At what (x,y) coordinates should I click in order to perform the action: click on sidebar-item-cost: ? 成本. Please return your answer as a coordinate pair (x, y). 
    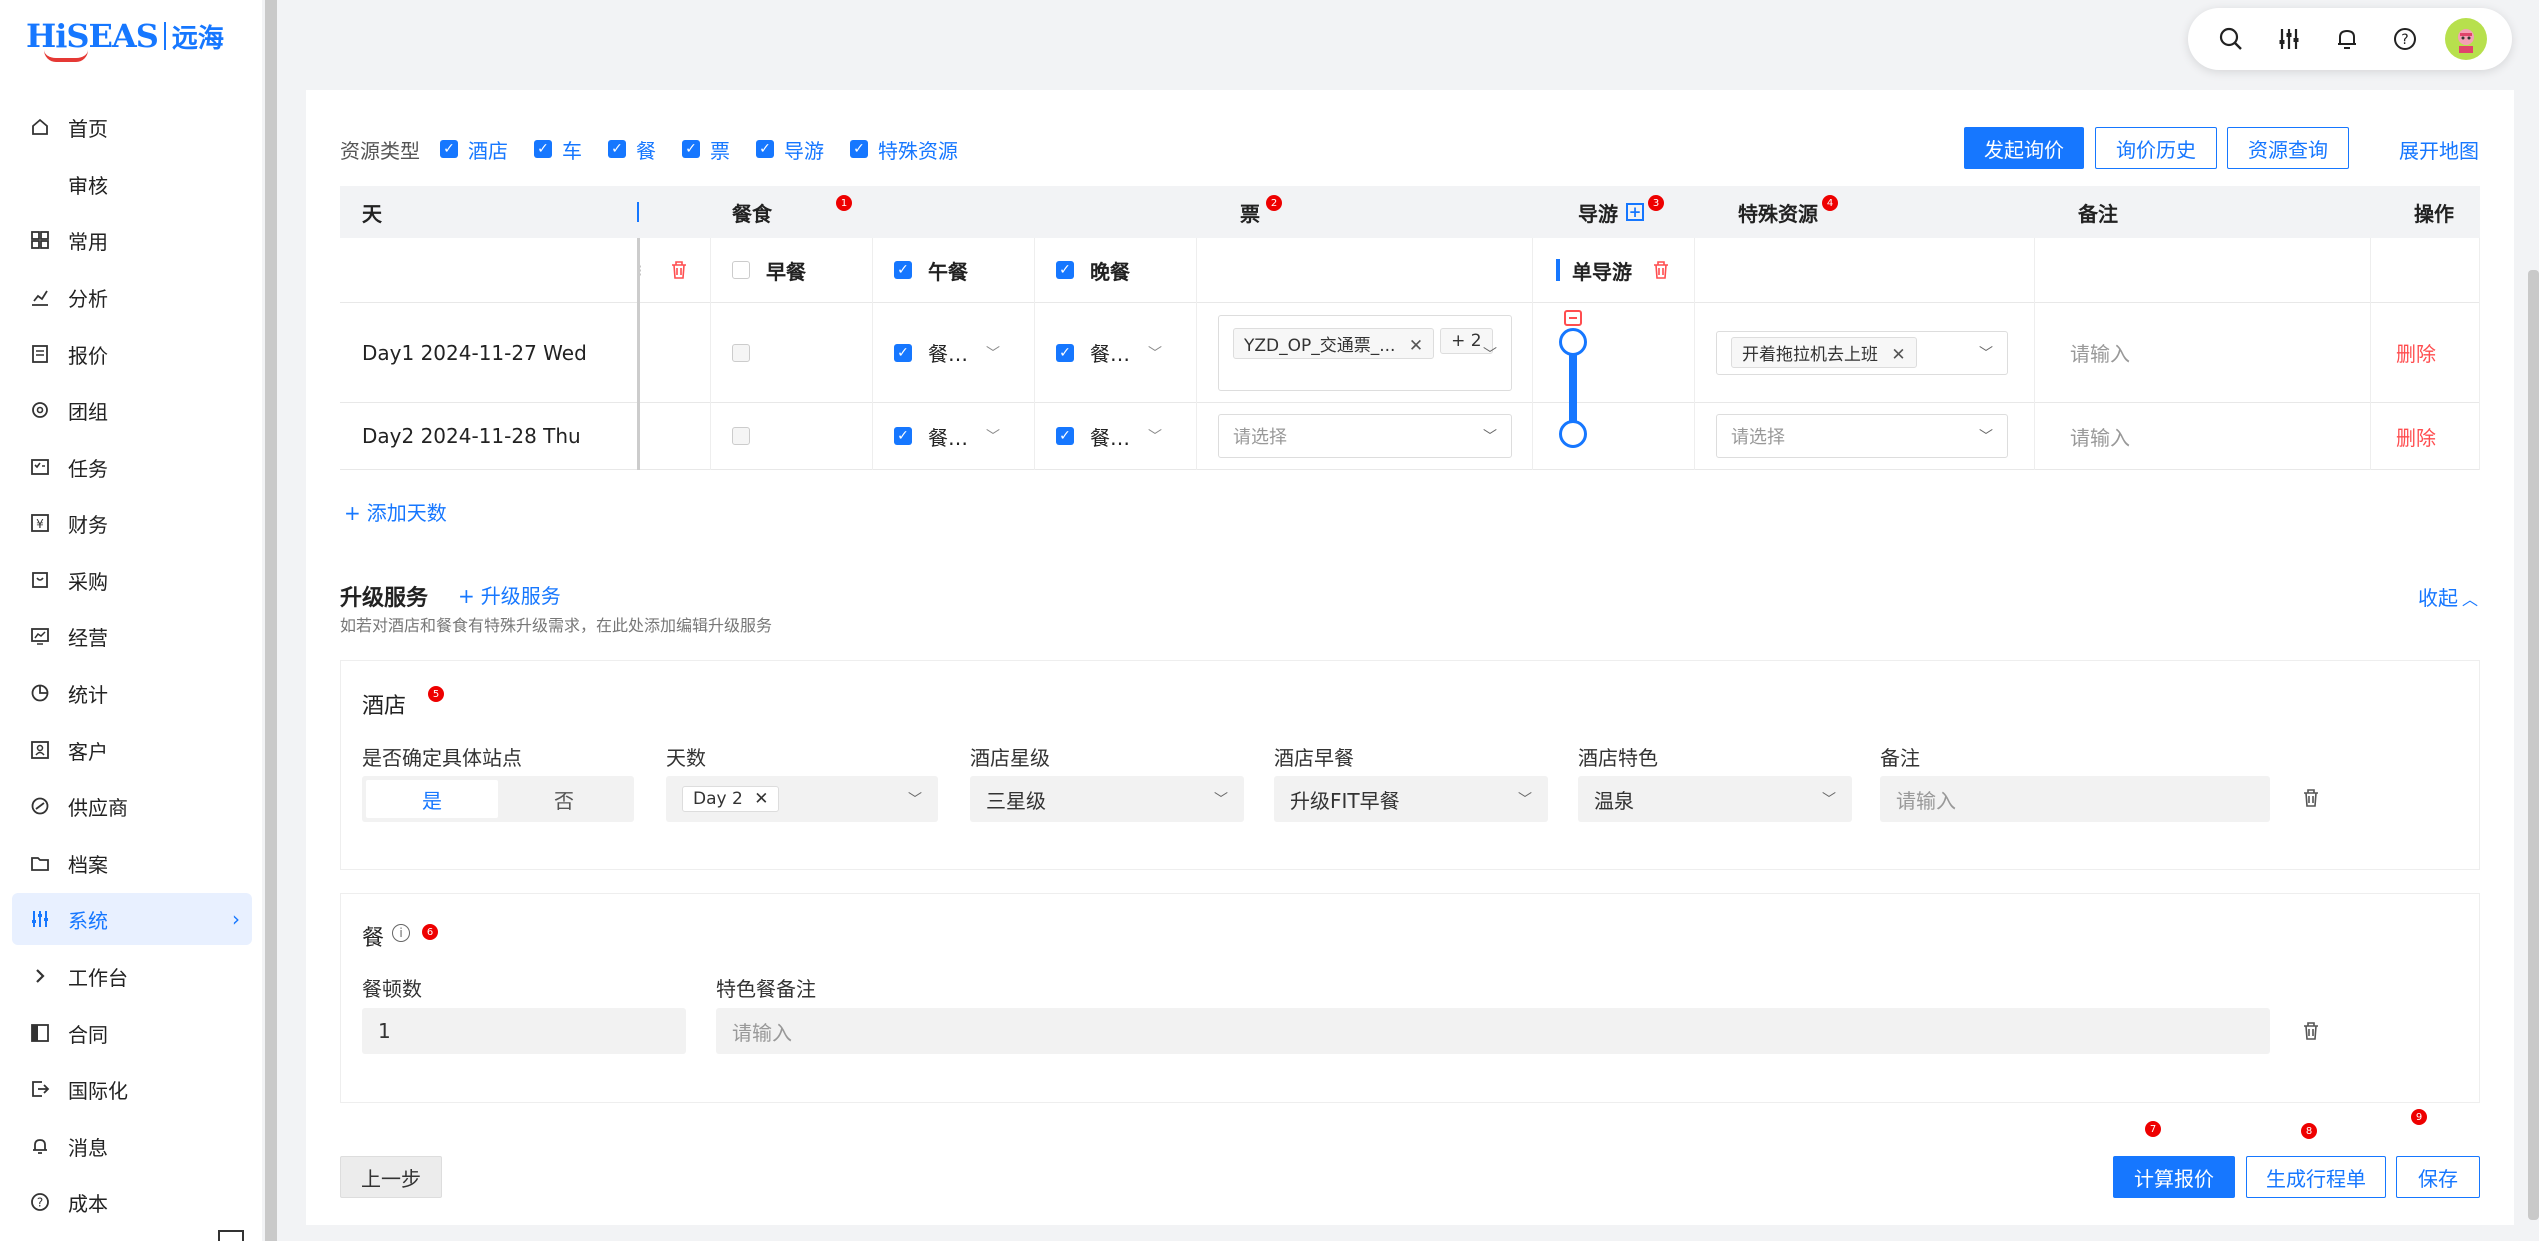
    Looking at the image, I should click on (132, 1202).